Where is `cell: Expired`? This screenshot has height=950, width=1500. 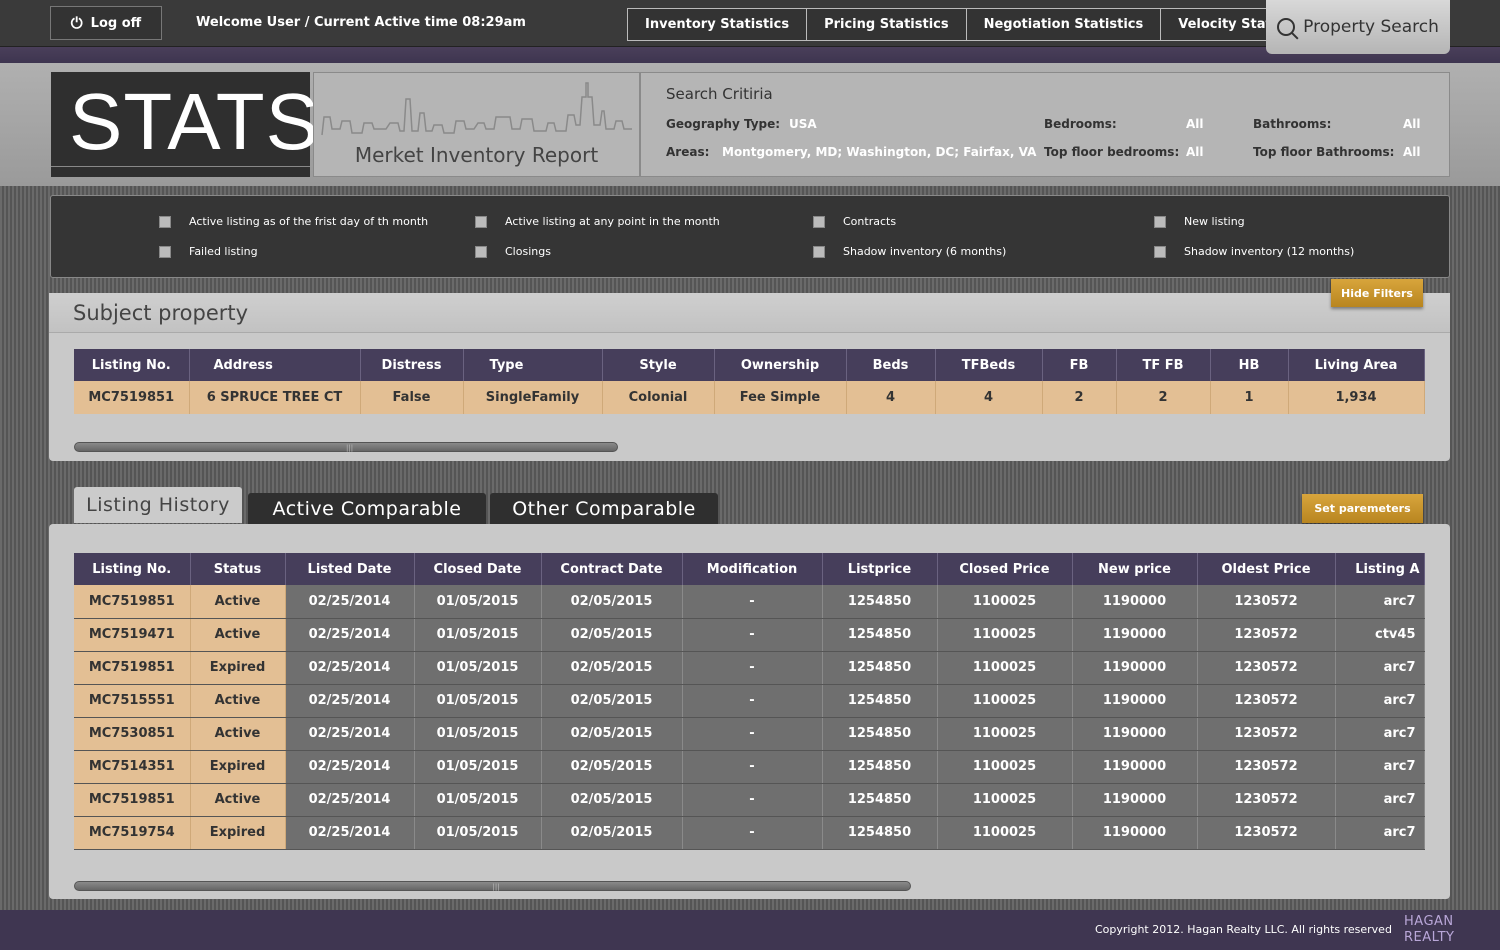
cell: Expired is located at coordinates (238, 767).